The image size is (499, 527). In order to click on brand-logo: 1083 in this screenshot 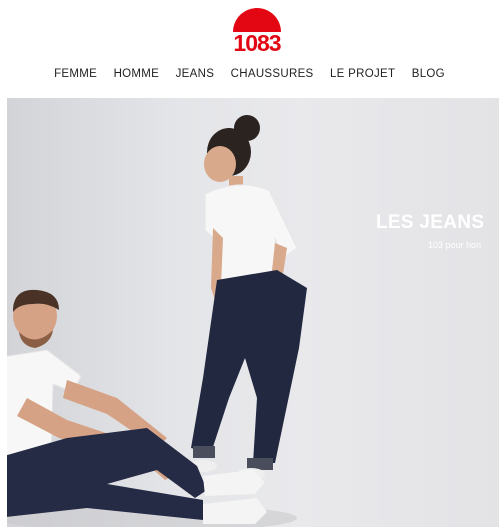, I will do `click(257, 32)`.